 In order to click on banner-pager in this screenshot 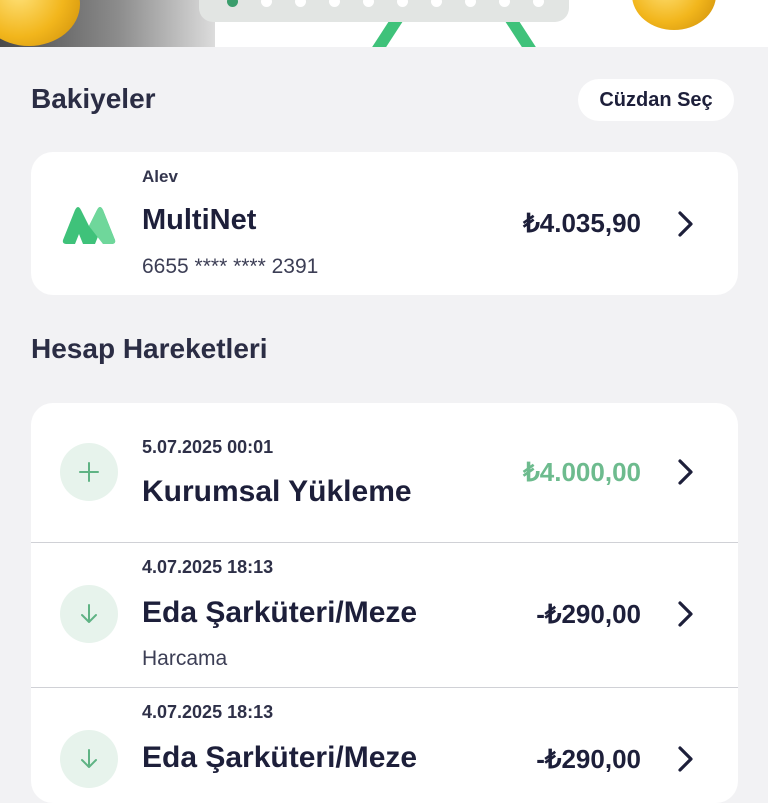, I will do `click(384, 11)`.